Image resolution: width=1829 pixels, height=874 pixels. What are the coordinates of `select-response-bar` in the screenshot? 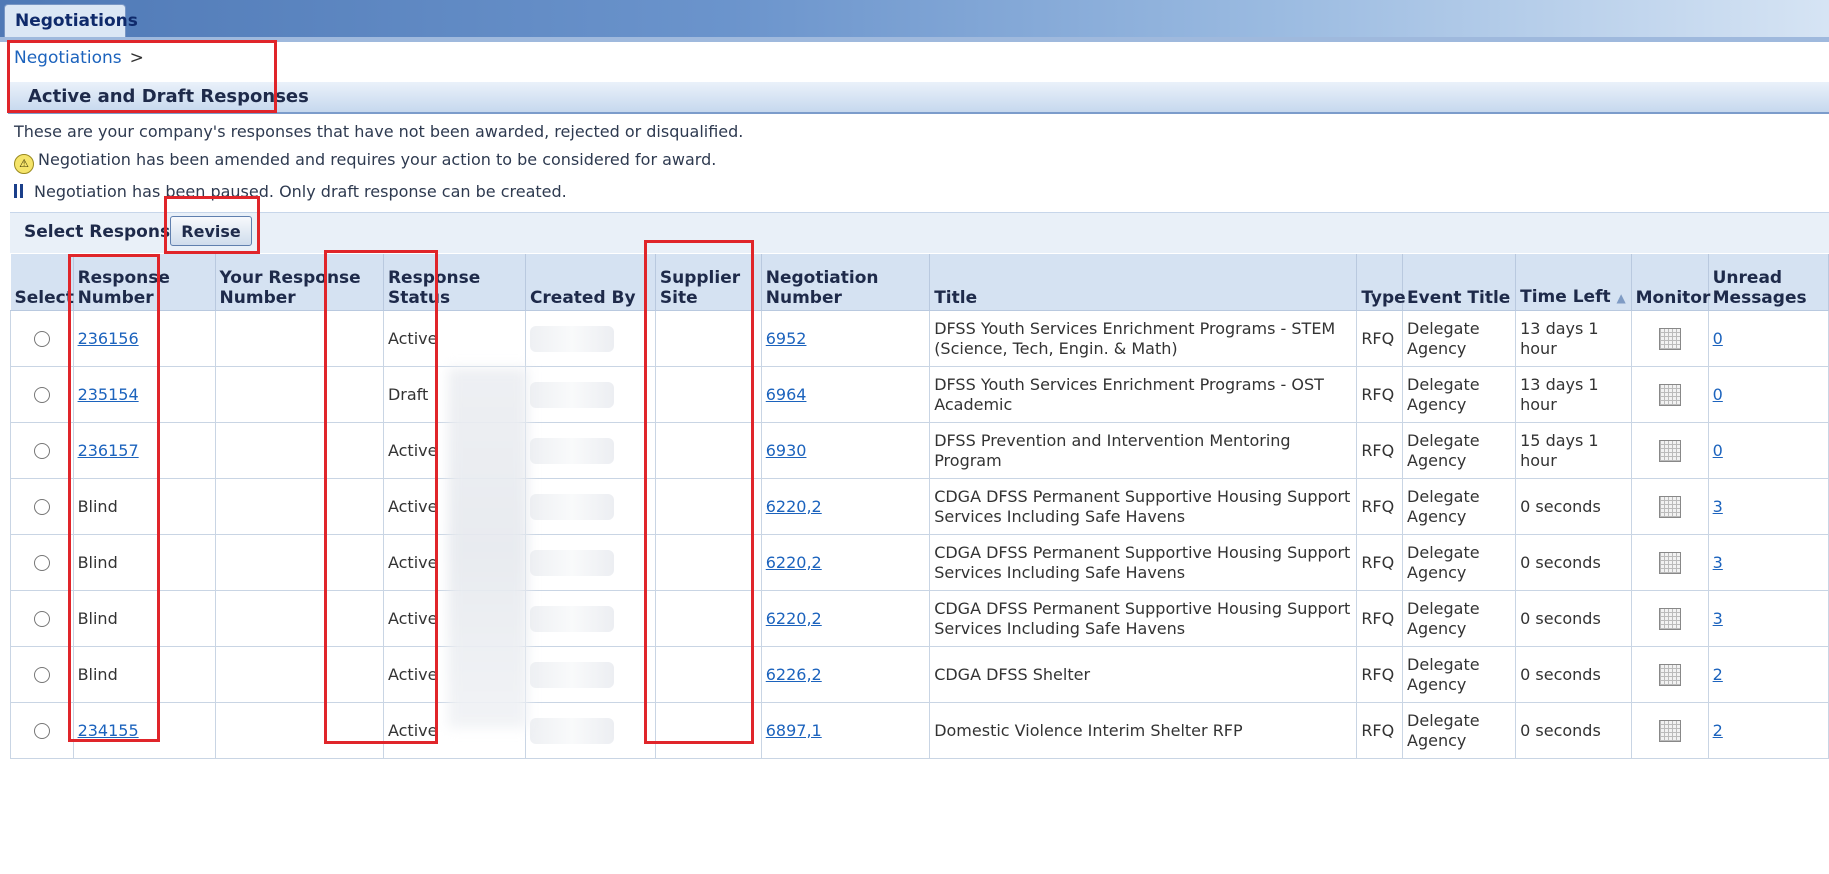 It's located at (919, 232).